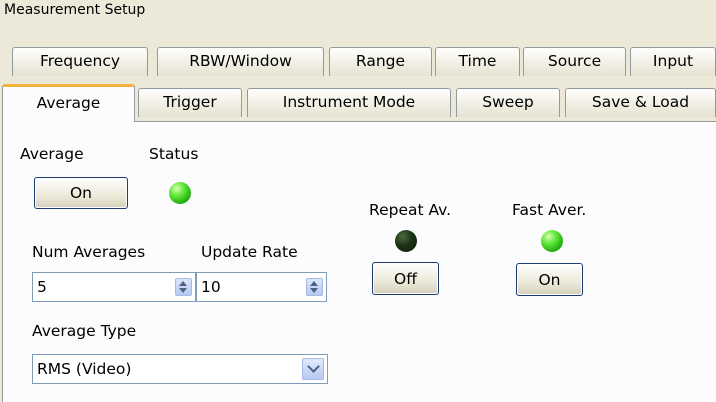 Image resolution: width=716 pixels, height=402 pixels. What do you see at coordinates (52, 154) in the screenshot?
I see `average-label: Average` at bounding box center [52, 154].